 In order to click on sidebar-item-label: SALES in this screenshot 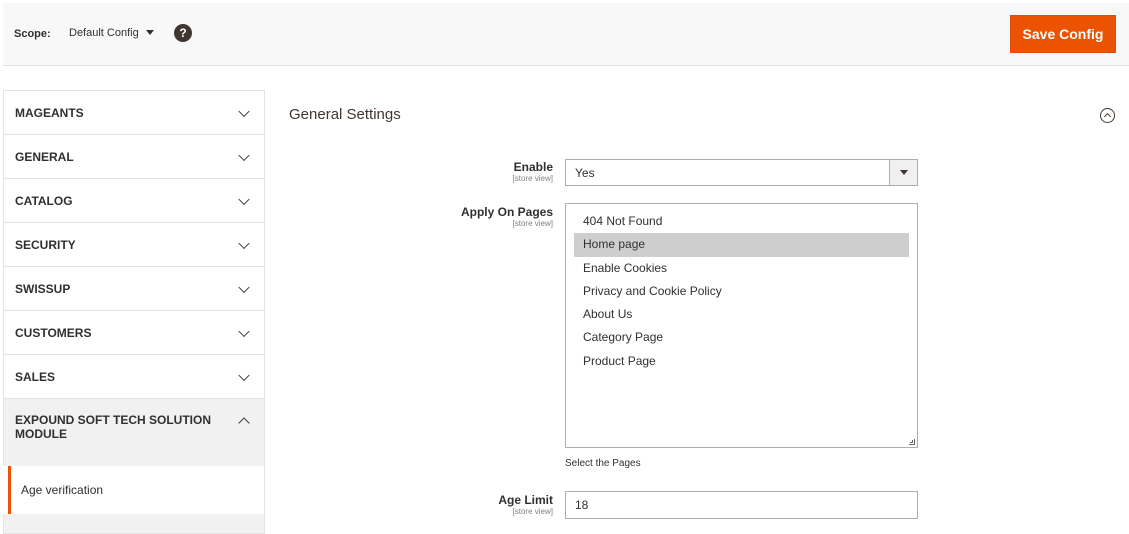, I will do `click(35, 376)`.